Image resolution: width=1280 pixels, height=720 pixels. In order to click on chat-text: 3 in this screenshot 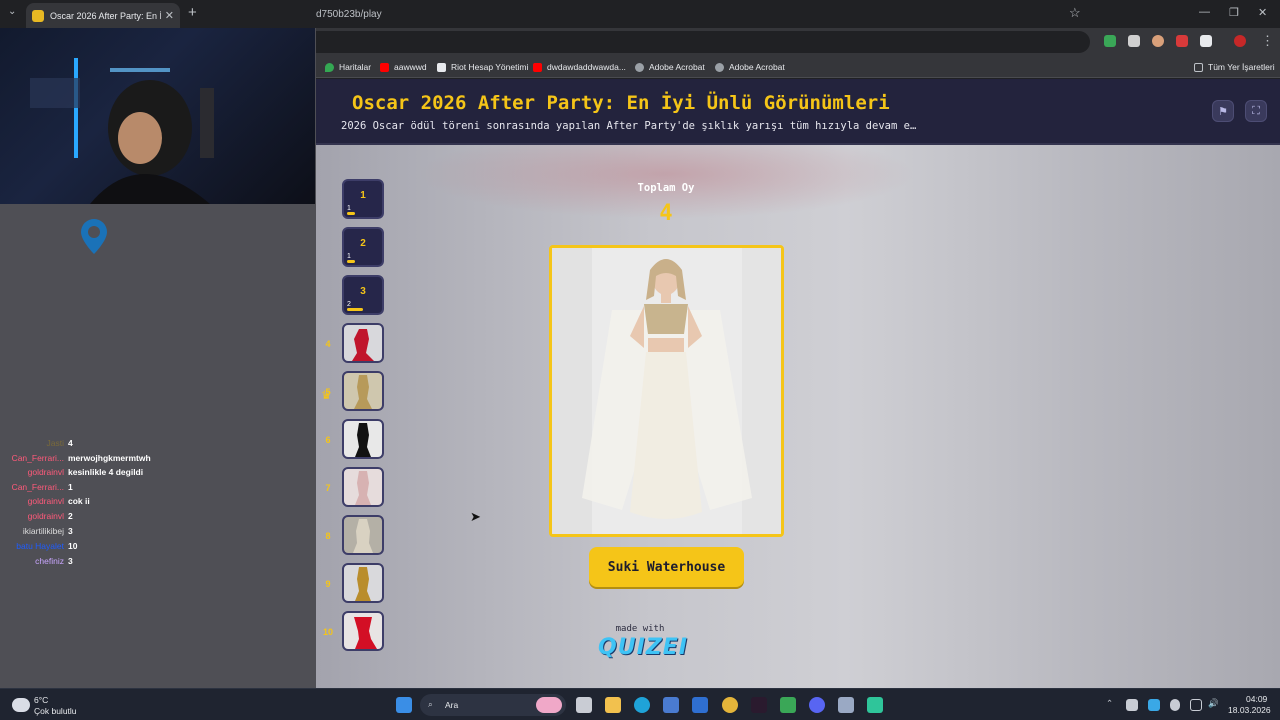, I will do `click(70, 531)`.